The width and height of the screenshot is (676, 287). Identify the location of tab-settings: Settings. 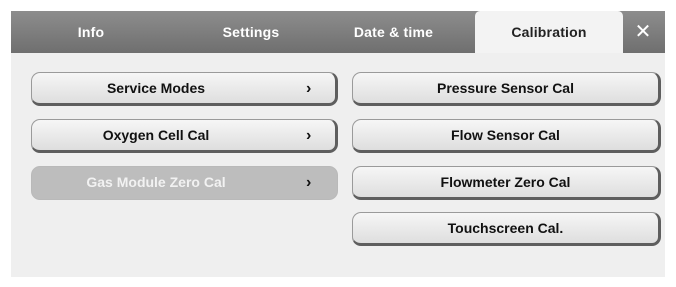
(251, 32).